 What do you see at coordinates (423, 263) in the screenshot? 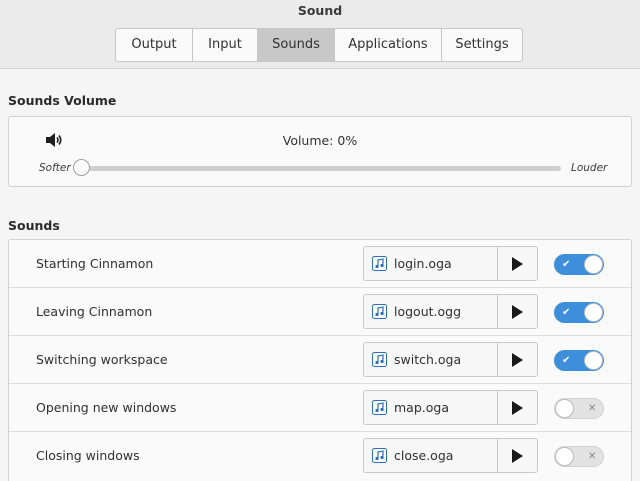
I see `sound-file-name: login.oga` at bounding box center [423, 263].